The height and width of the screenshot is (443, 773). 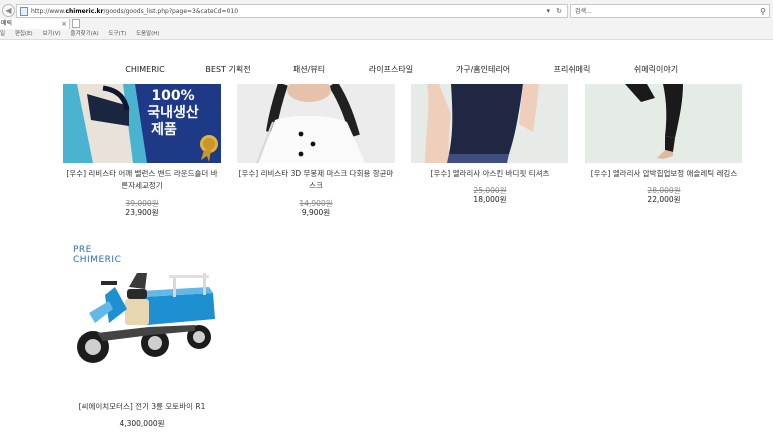 What do you see at coordinates (51, 34) in the screenshot?
I see `menu-item: 보기(V)` at bounding box center [51, 34].